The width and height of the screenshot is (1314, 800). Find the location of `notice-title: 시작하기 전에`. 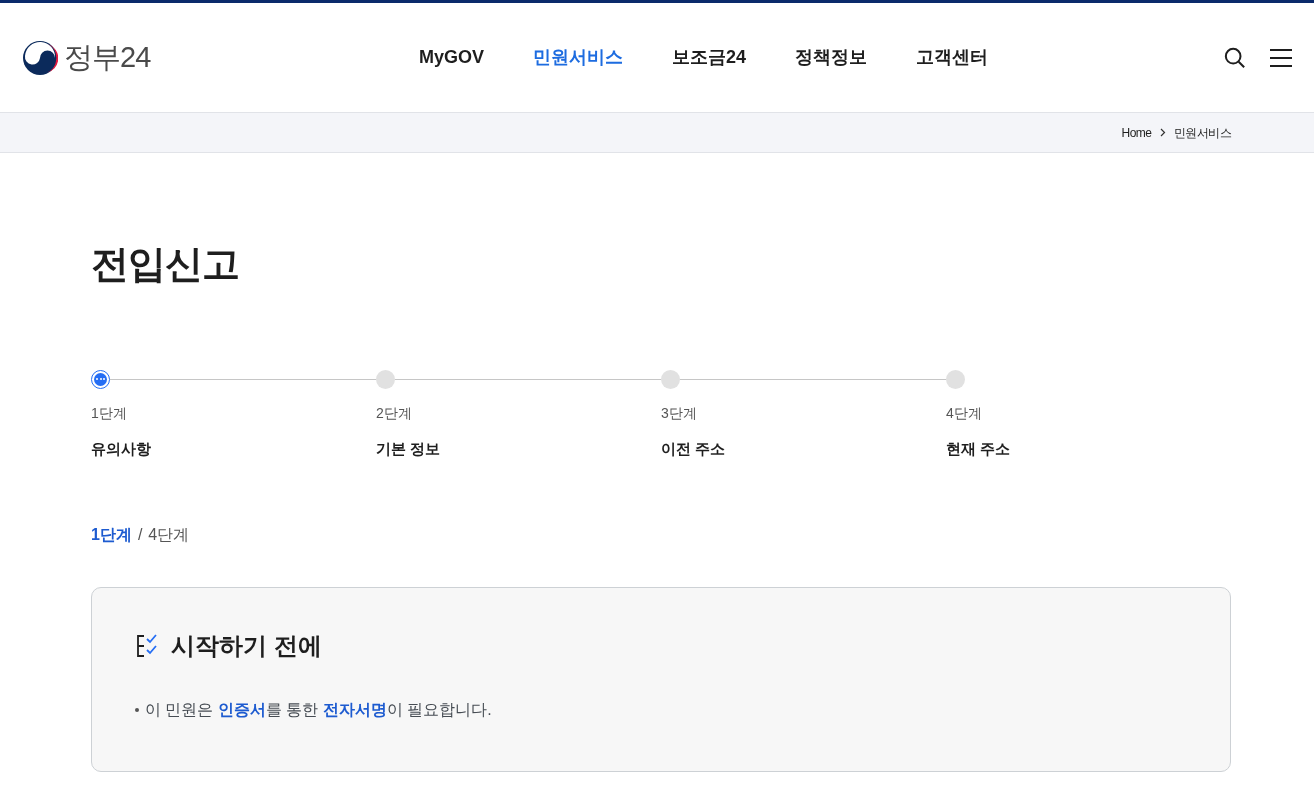

notice-title: 시작하기 전에 is located at coordinates (246, 645).